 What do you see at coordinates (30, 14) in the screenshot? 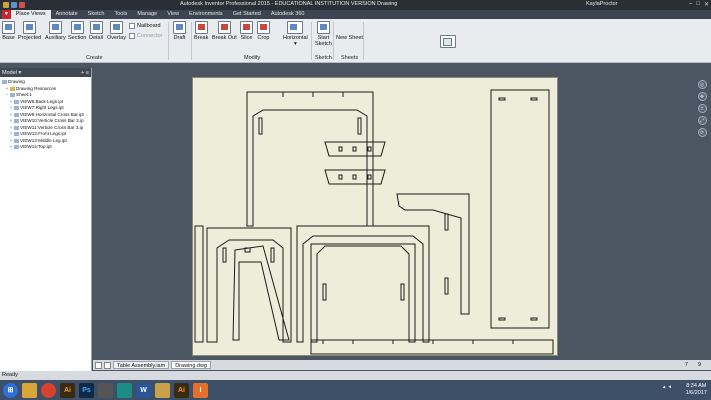
I see `tab-place-views: Place Views` at bounding box center [30, 14].